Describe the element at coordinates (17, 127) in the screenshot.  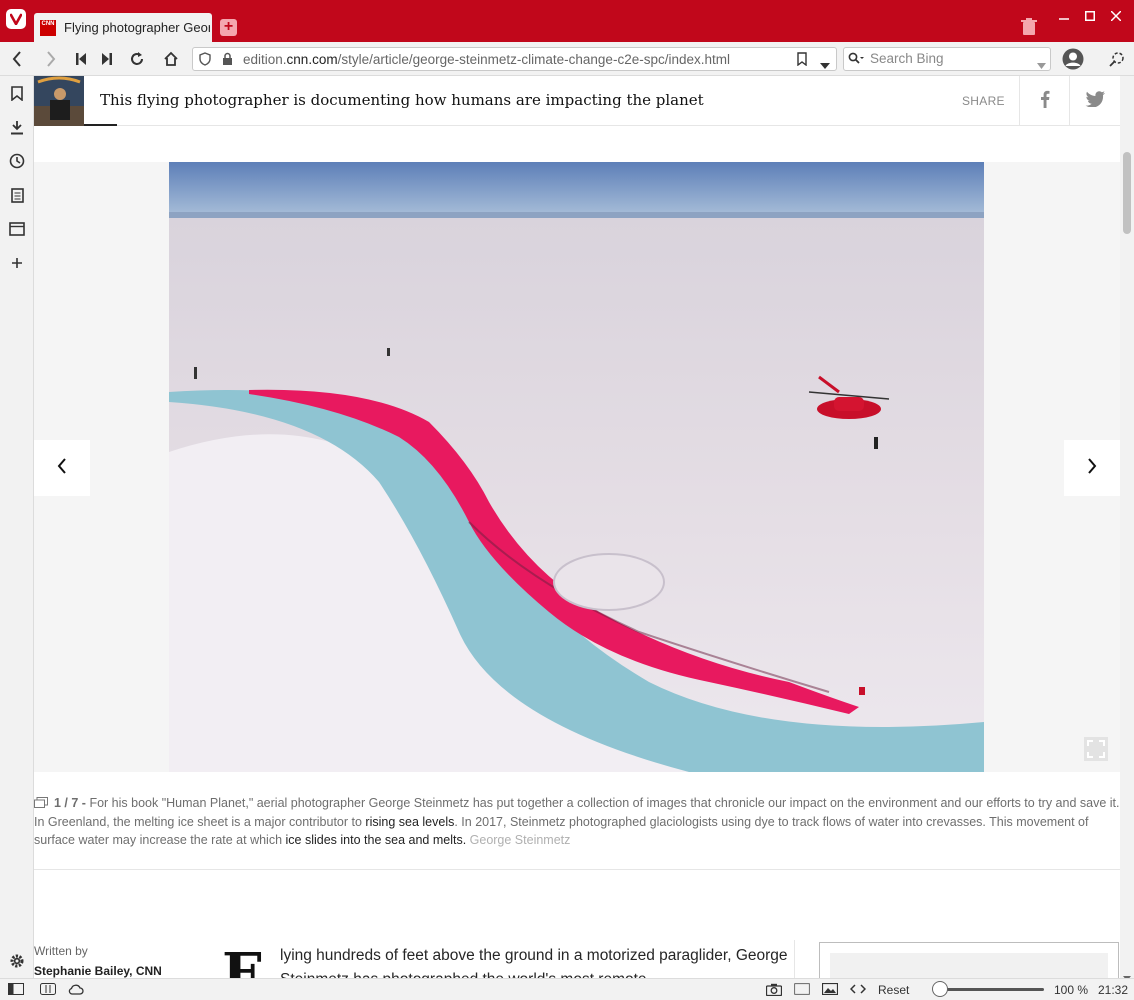
I see `downloads-panel-icon` at that location.